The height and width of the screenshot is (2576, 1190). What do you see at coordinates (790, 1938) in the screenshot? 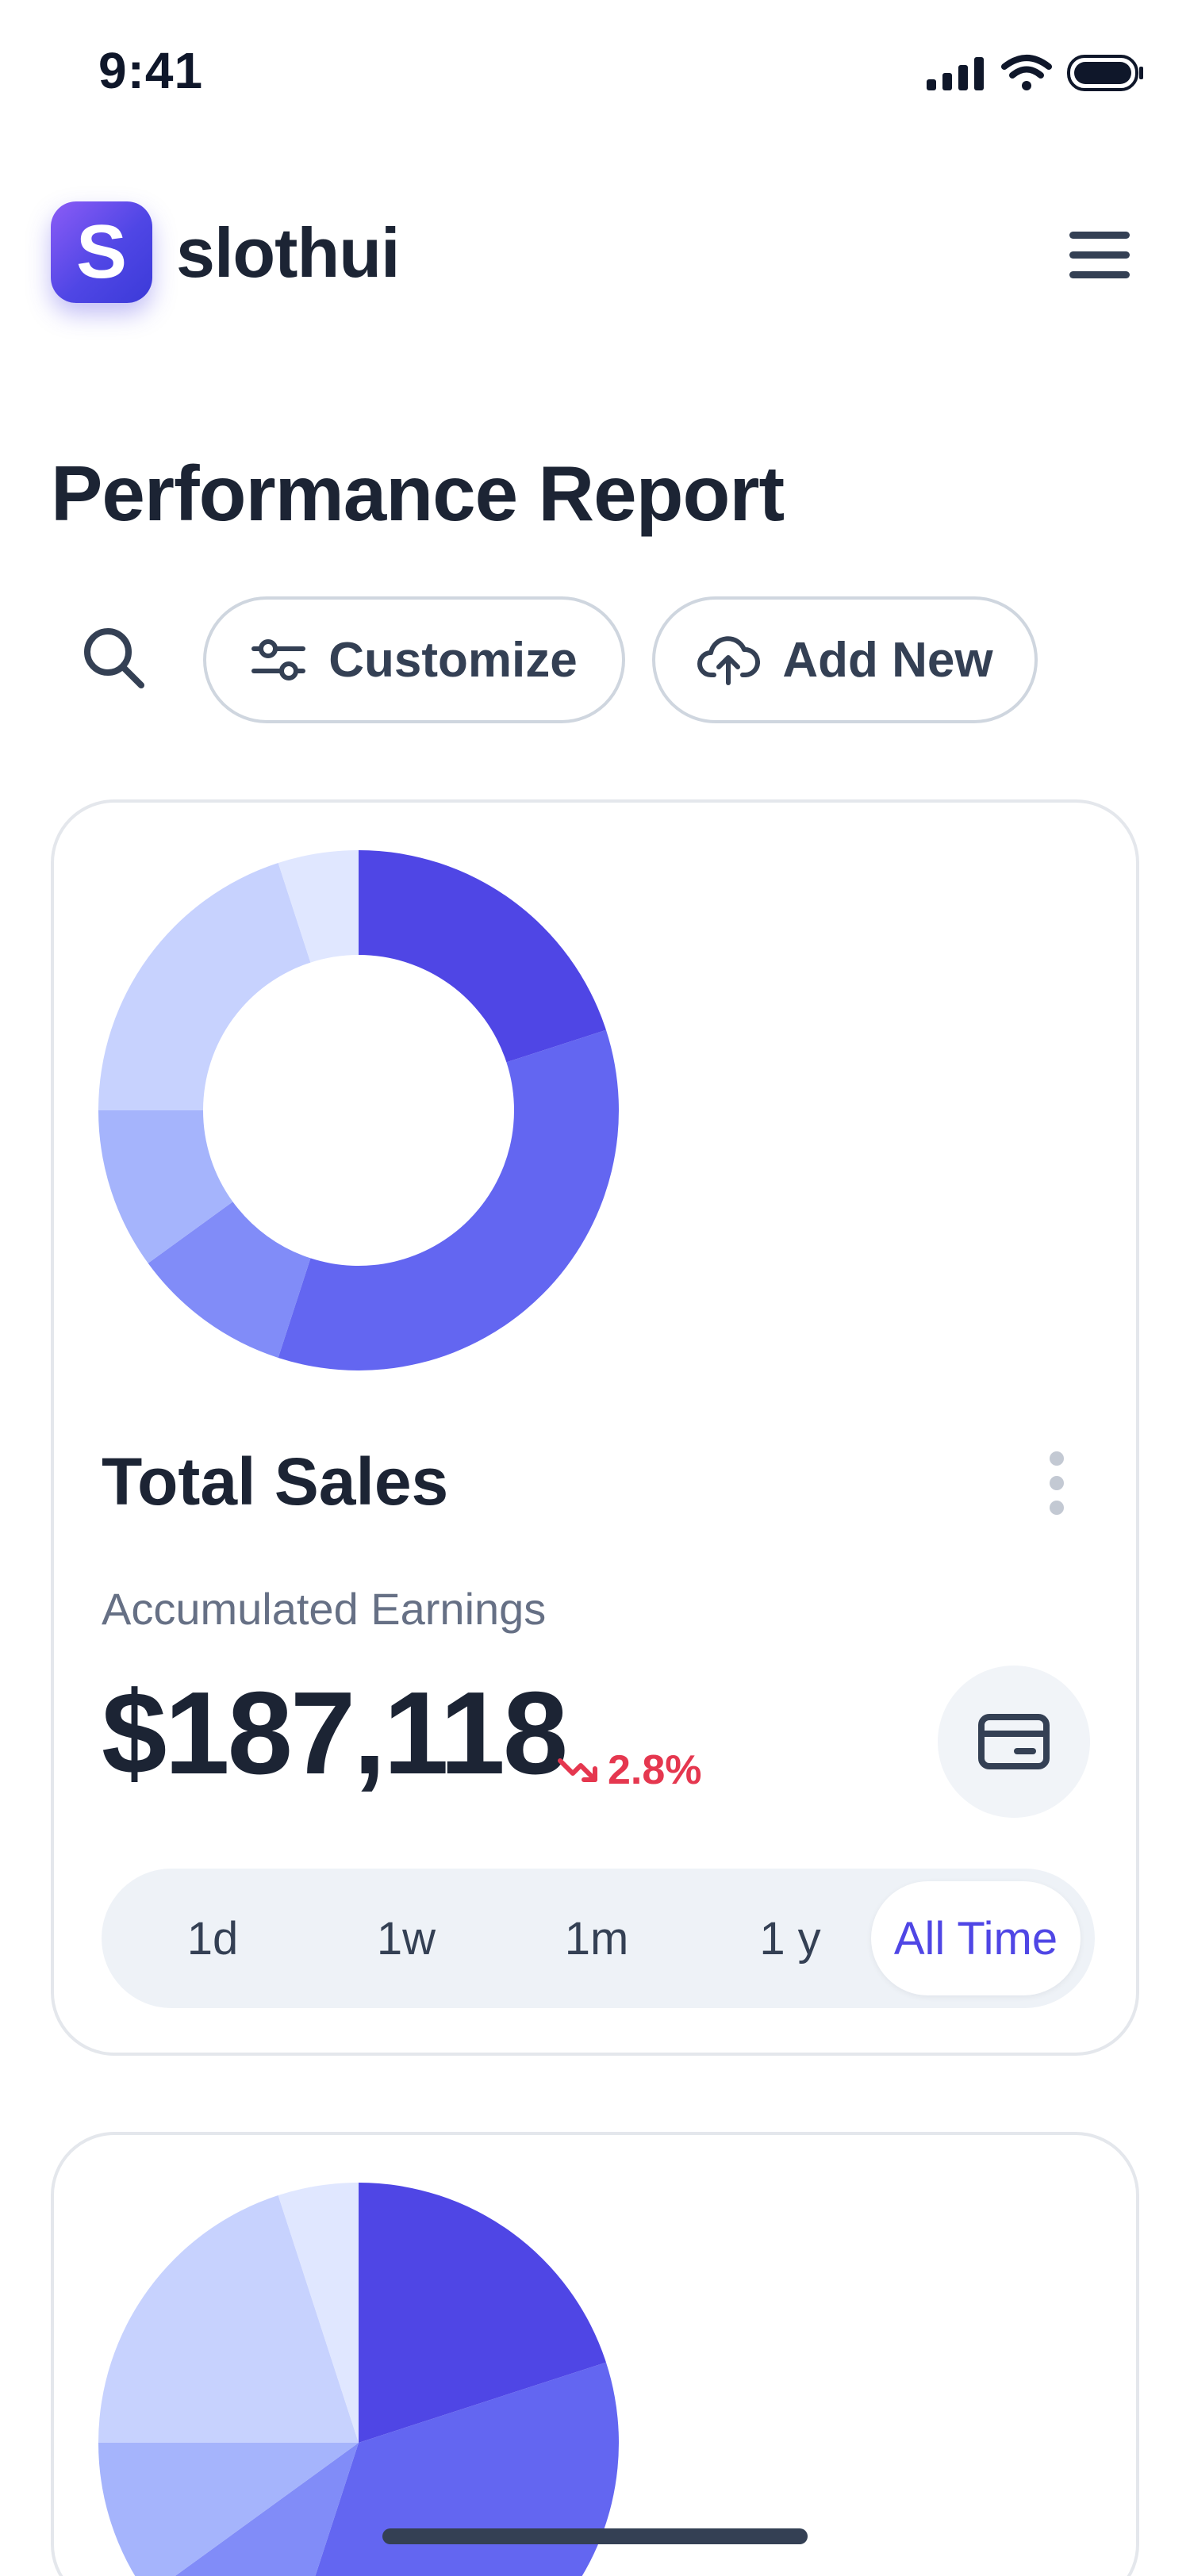
I see `range-1y: 1 y` at bounding box center [790, 1938].